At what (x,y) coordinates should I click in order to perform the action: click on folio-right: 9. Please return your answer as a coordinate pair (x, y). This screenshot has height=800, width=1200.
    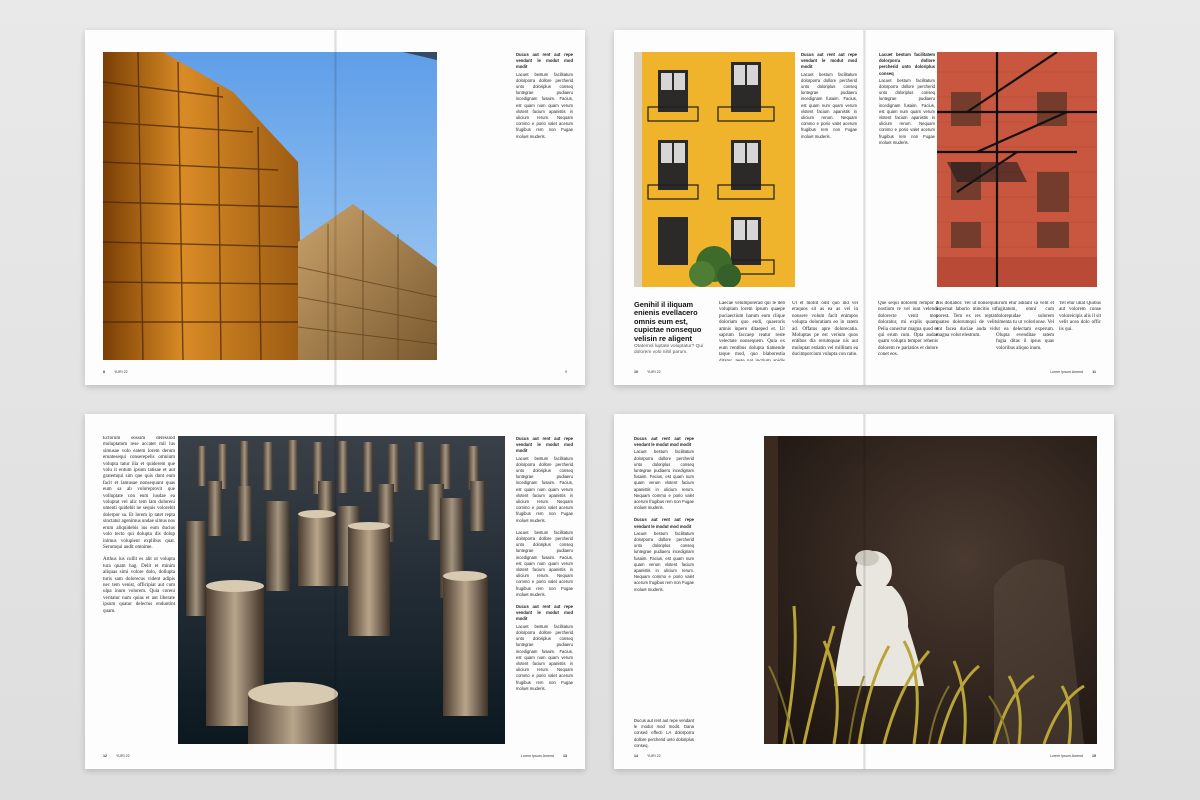
    Looking at the image, I should click on (566, 372).